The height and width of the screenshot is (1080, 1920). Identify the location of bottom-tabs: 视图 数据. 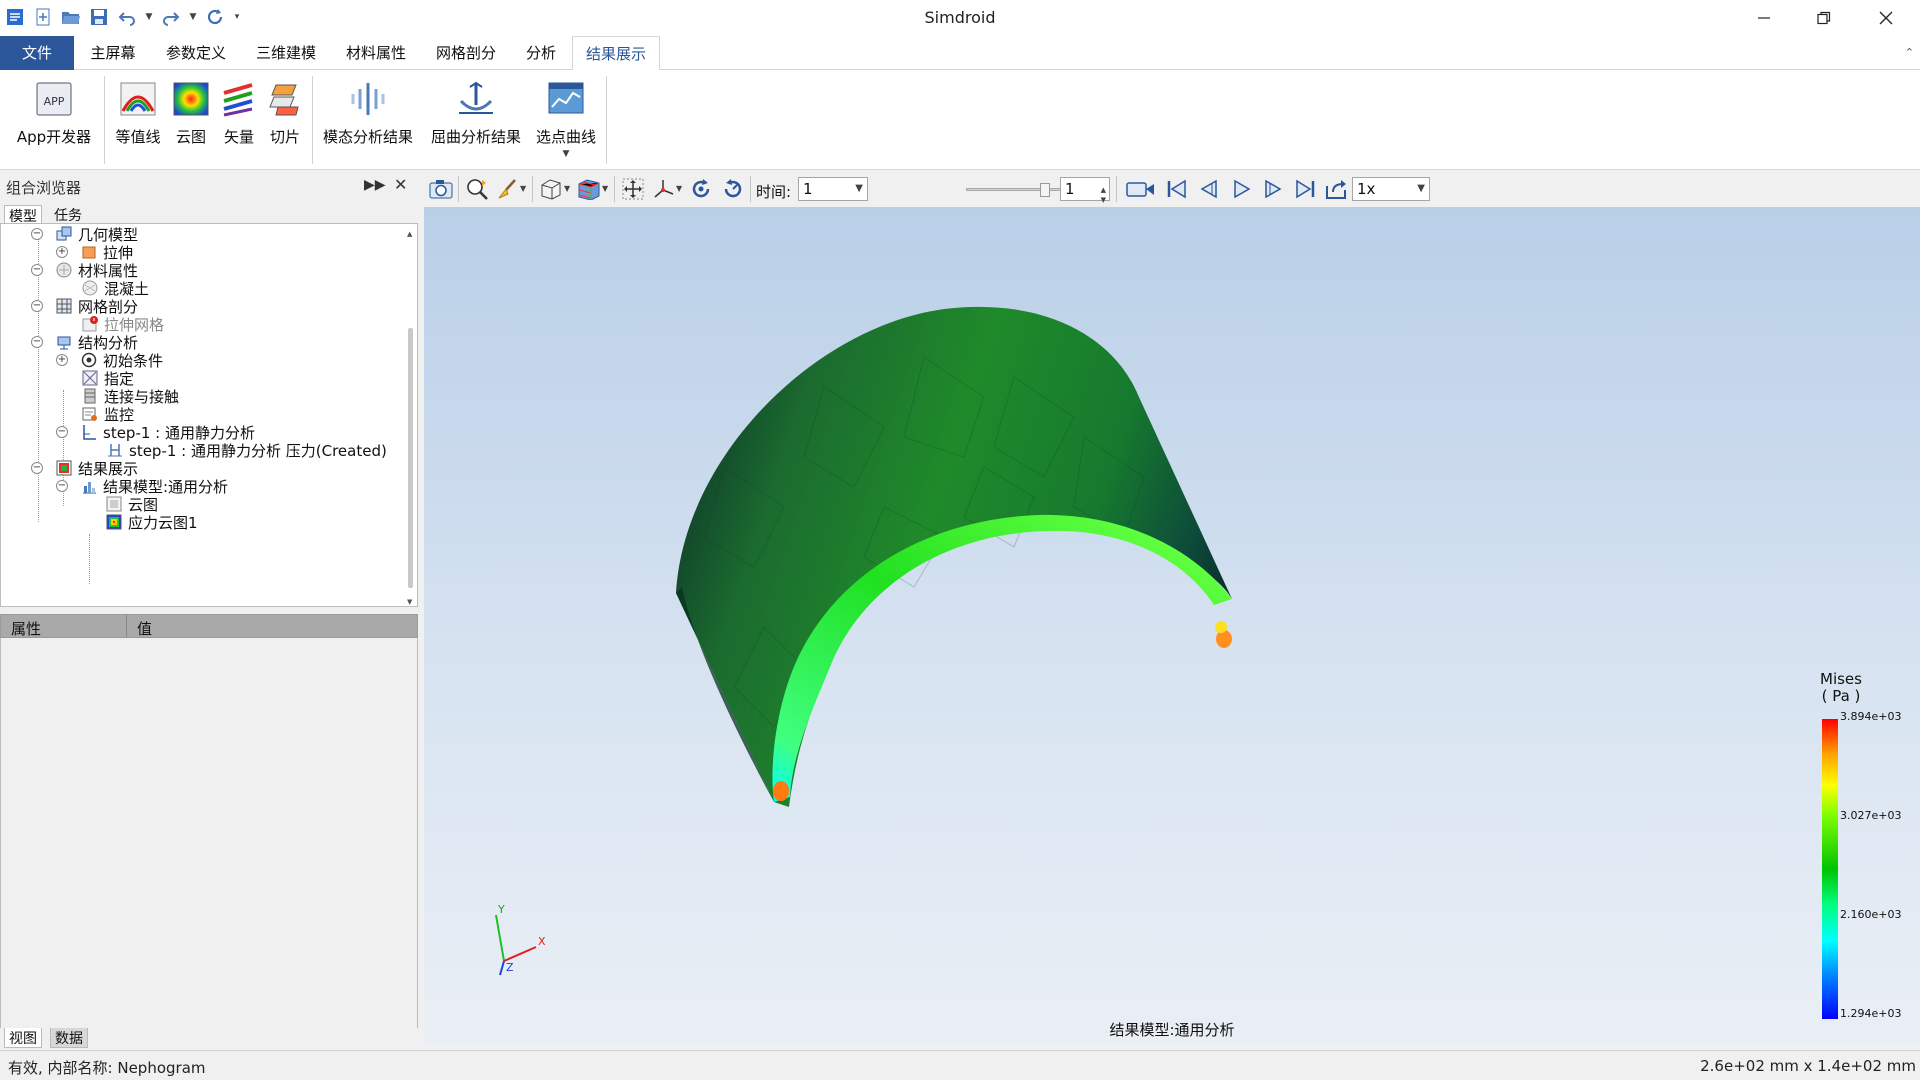
(209, 1039).